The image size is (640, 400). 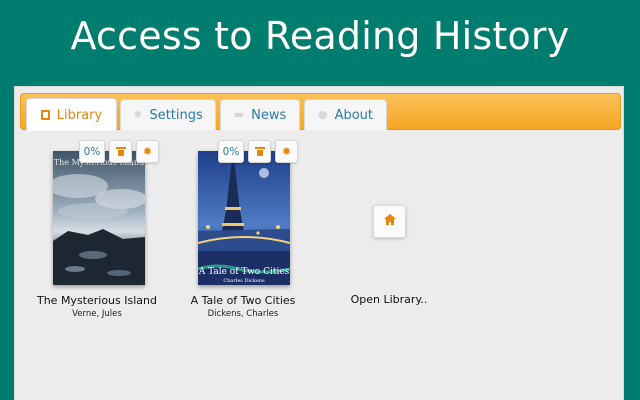 What do you see at coordinates (97, 300) in the screenshot?
I see `book-title: The Mysterious Island` at bounding box center [97, 300].